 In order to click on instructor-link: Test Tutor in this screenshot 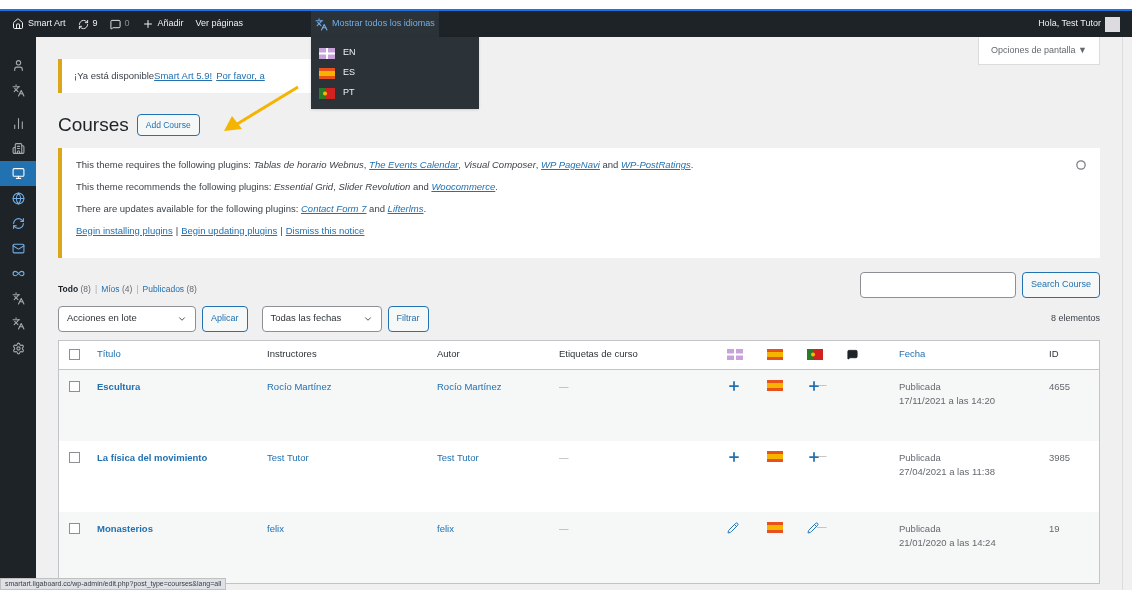, I will do `click(352, 457)`.